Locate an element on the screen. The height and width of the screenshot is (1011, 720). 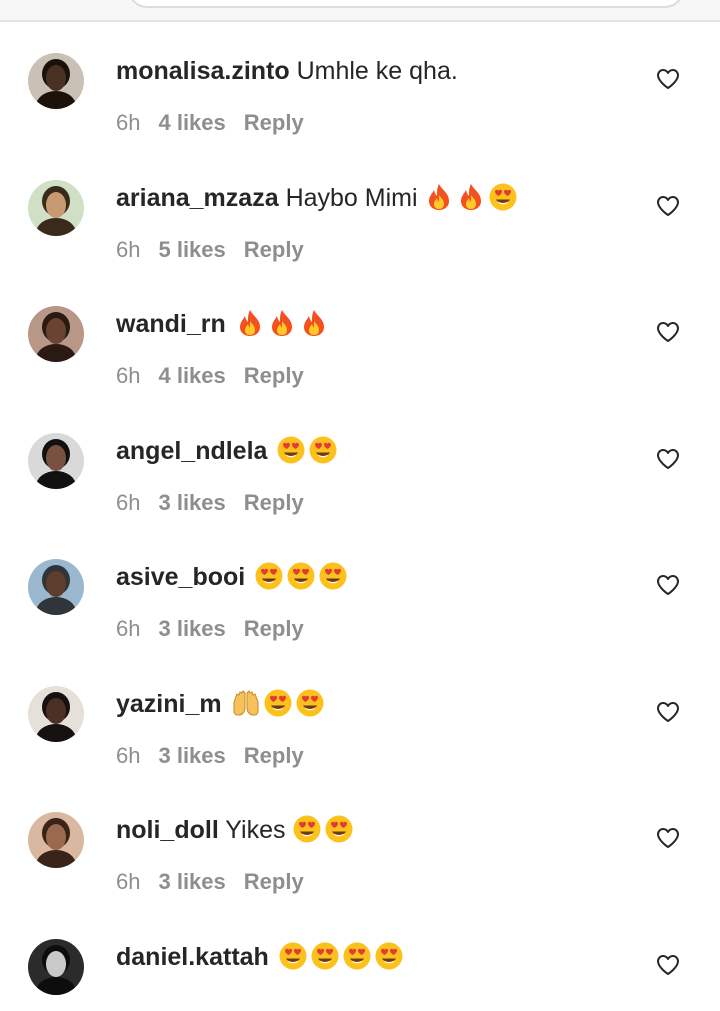
comment-text: angel_ndlela is located at coordinates (228, 452).